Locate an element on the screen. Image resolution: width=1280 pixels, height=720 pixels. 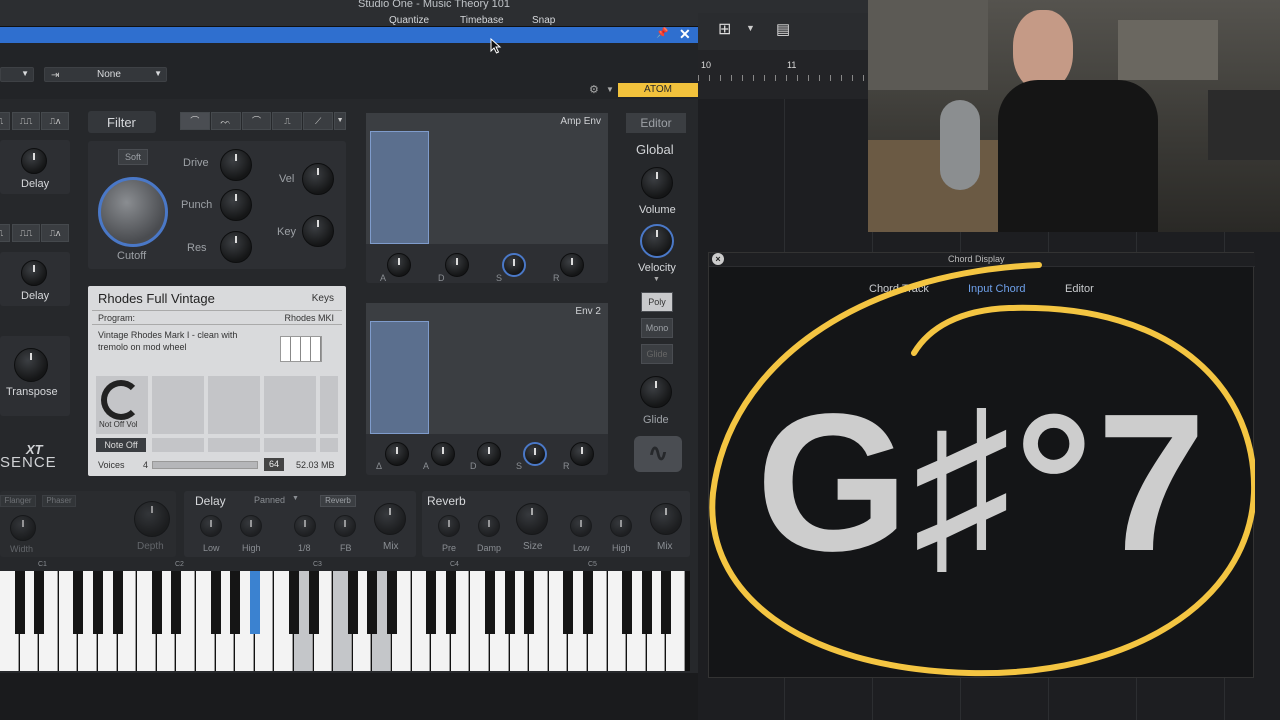
atom-badge: ATOM is located at coordinates (658, 90).